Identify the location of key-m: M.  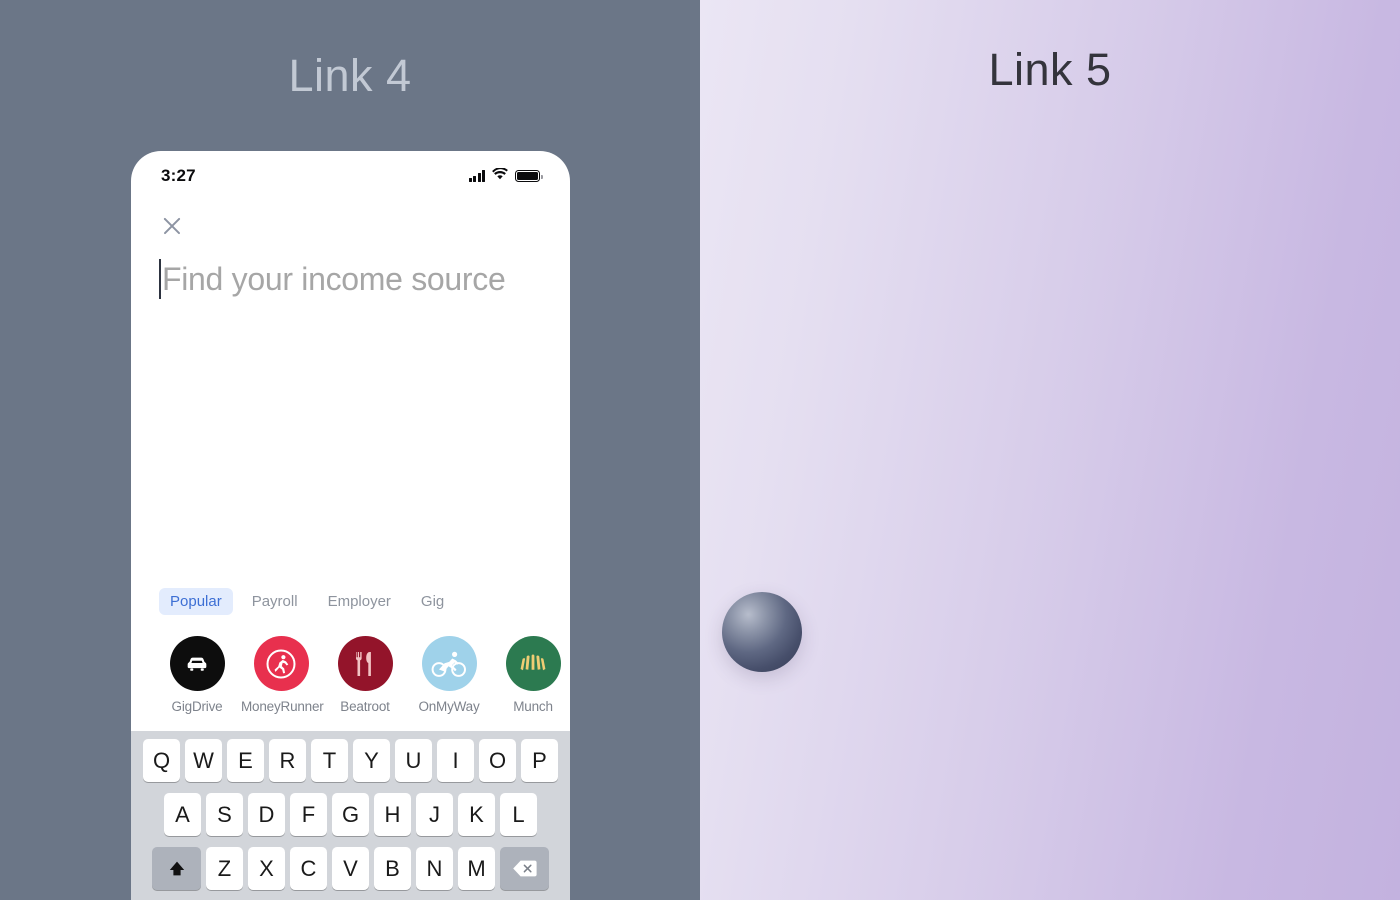
(476, 868).